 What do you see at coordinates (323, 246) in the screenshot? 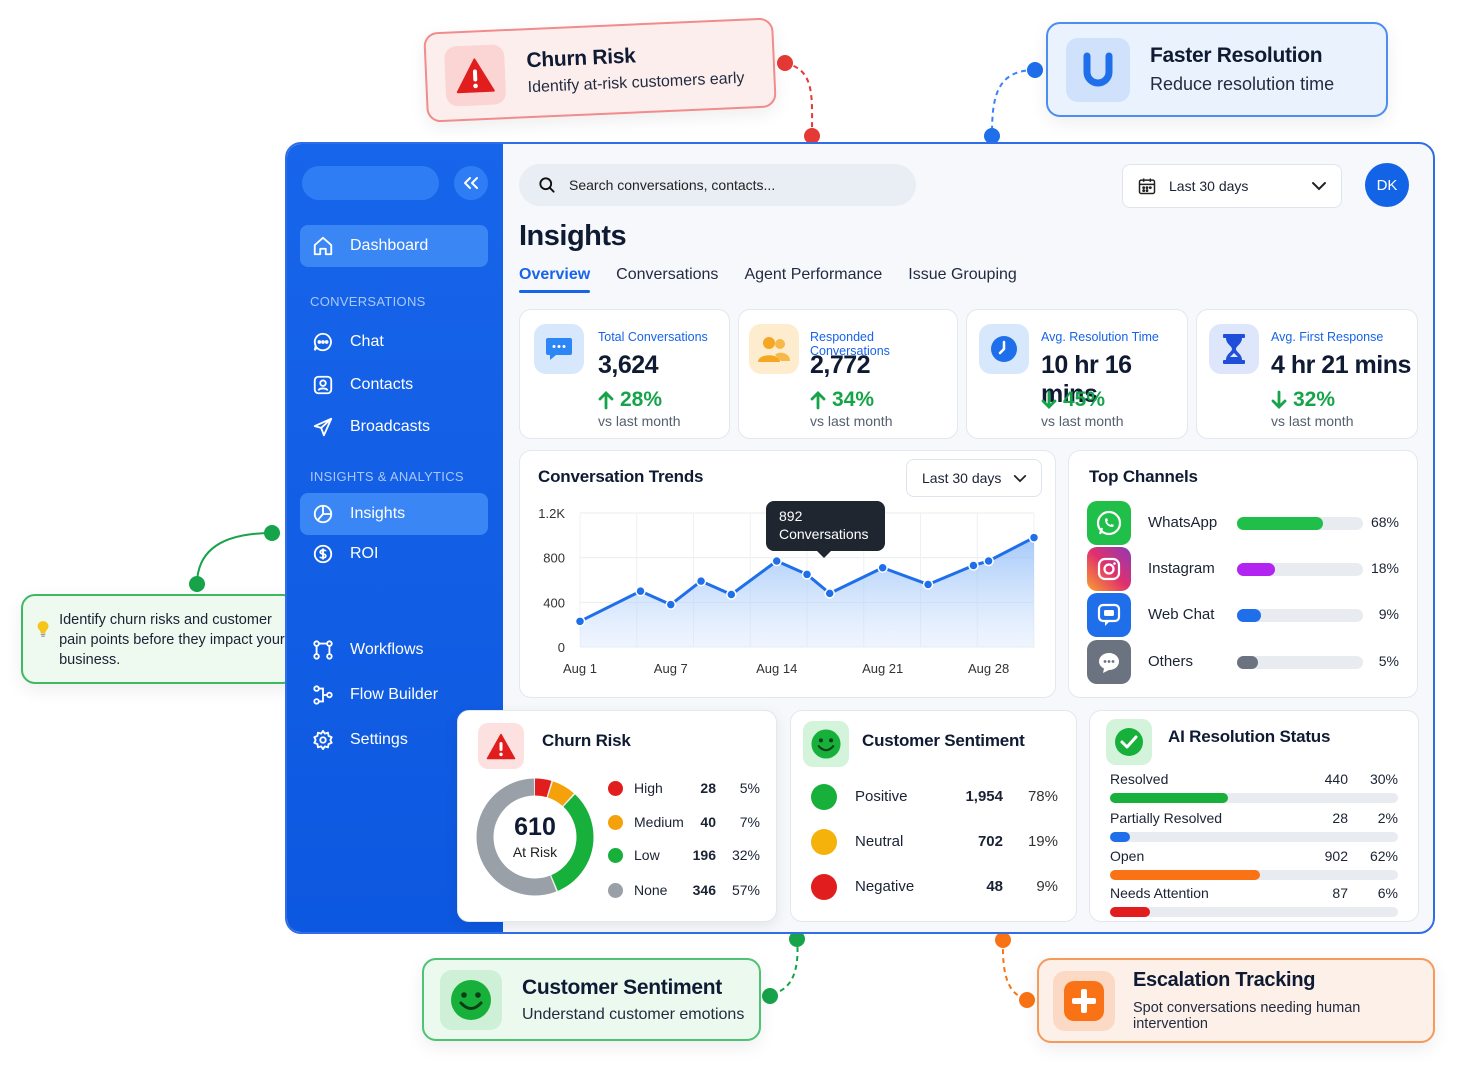
I see `home-icon` at bounding box center [323, 246].